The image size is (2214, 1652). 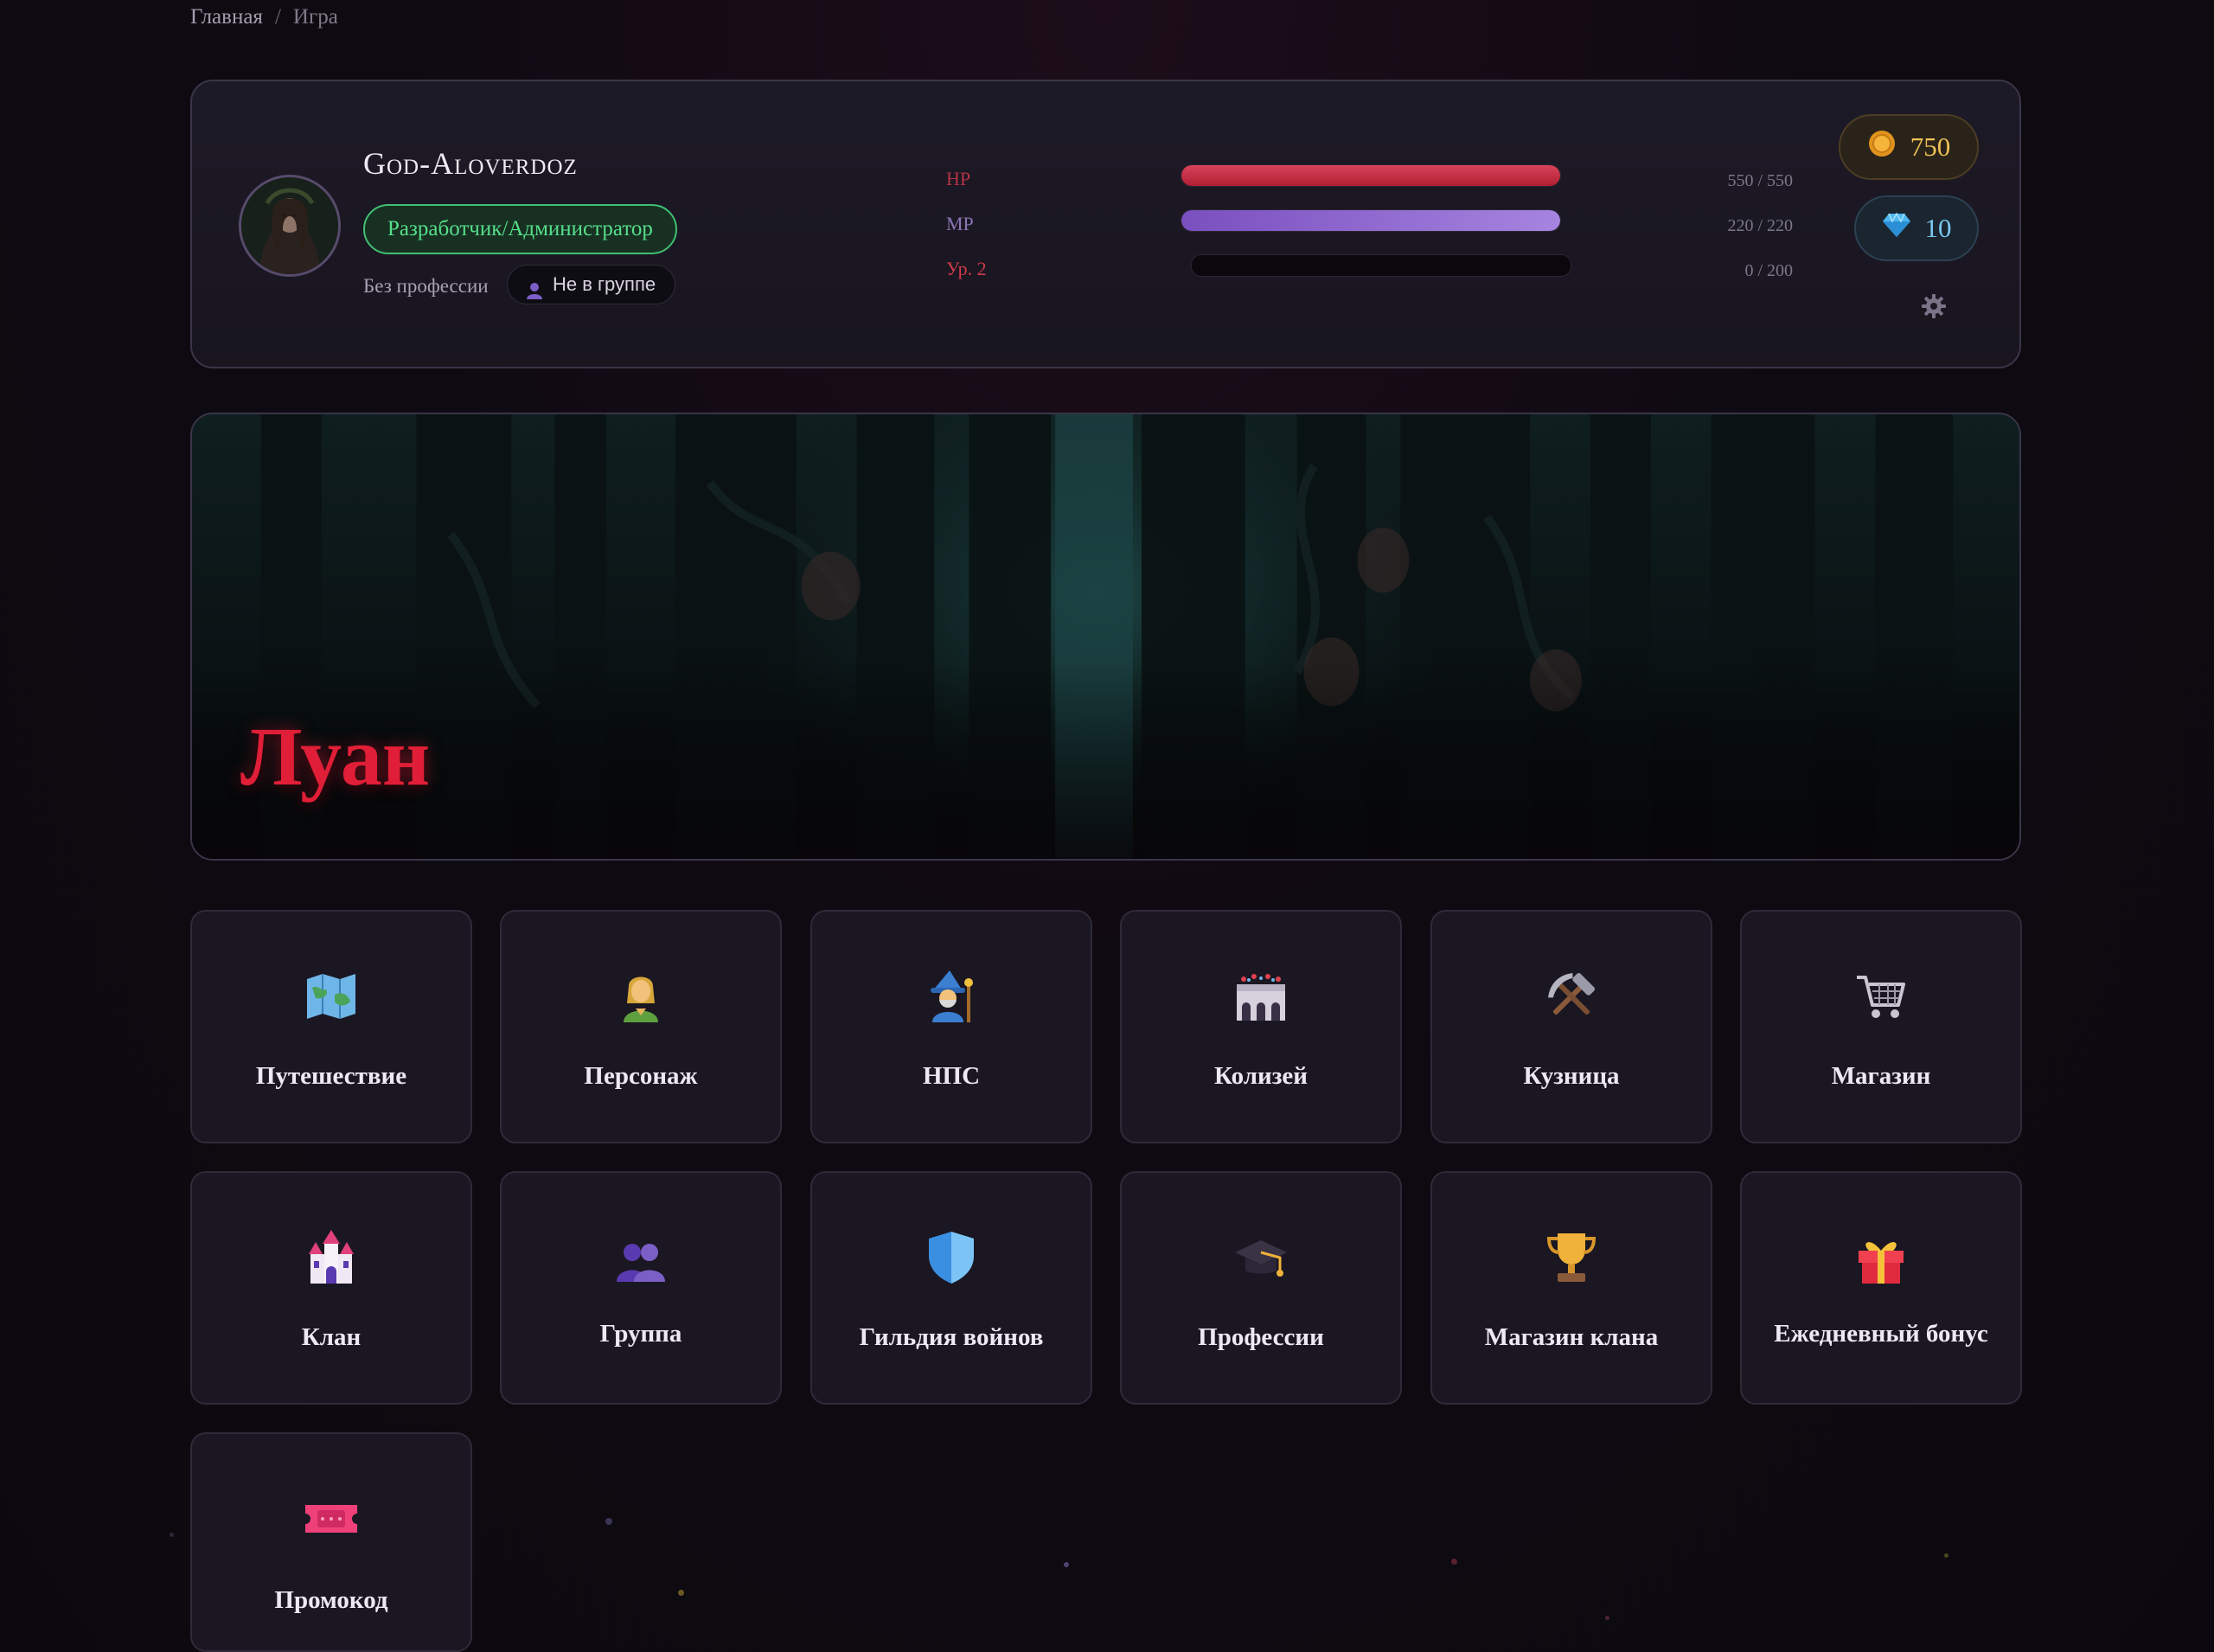 What do you see at coordinates (331, 1600) in the screenshot?
I see `menu-tile-label: Промокод` at bounding box center [331, 1600].